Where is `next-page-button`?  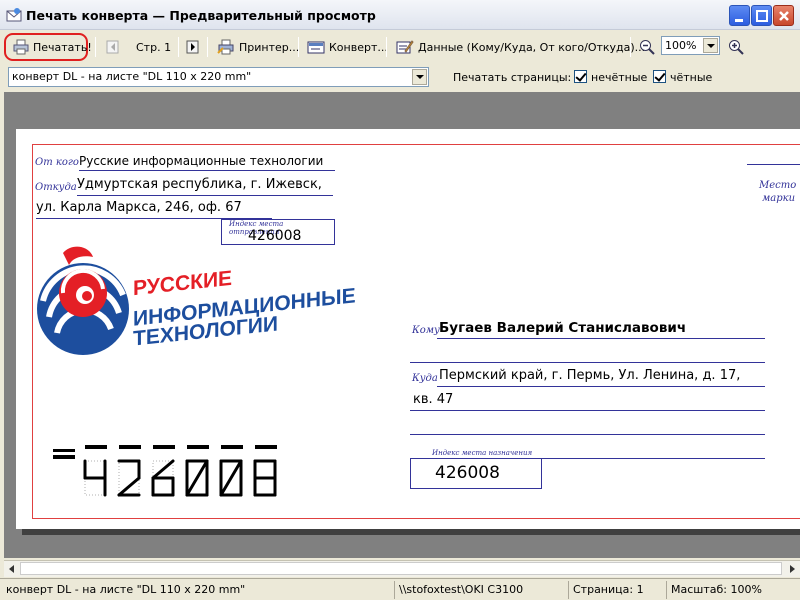
next-page-button is located at coordinates (193, 47).